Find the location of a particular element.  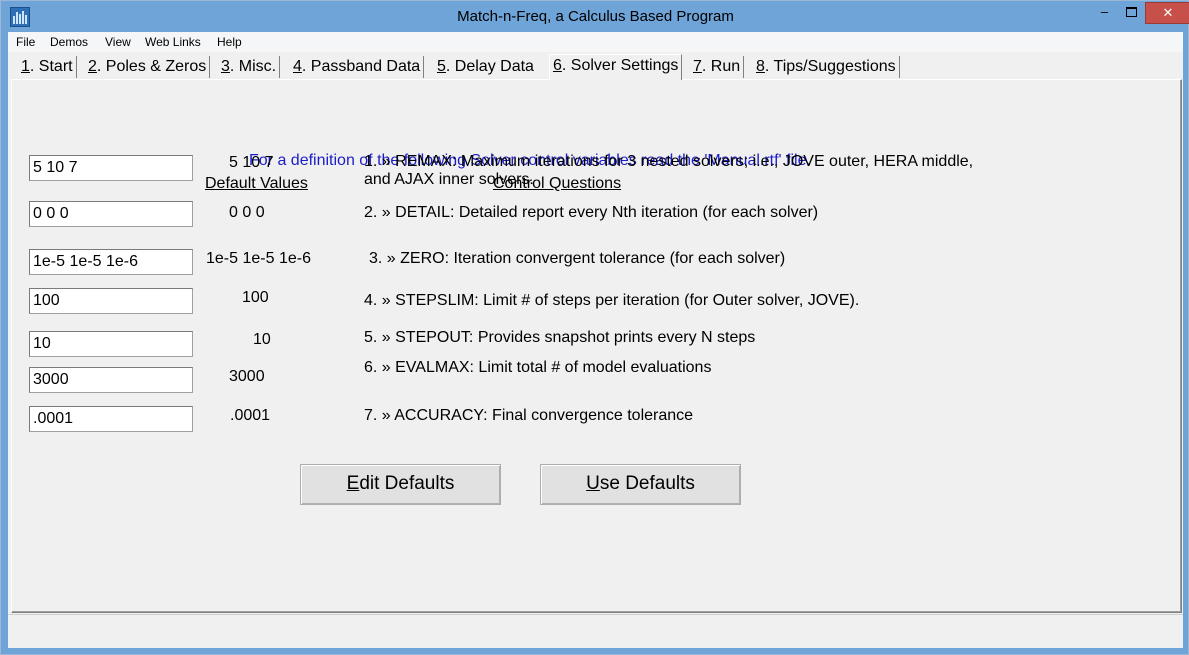

maximize-button is located at coordinates (1131, 12).